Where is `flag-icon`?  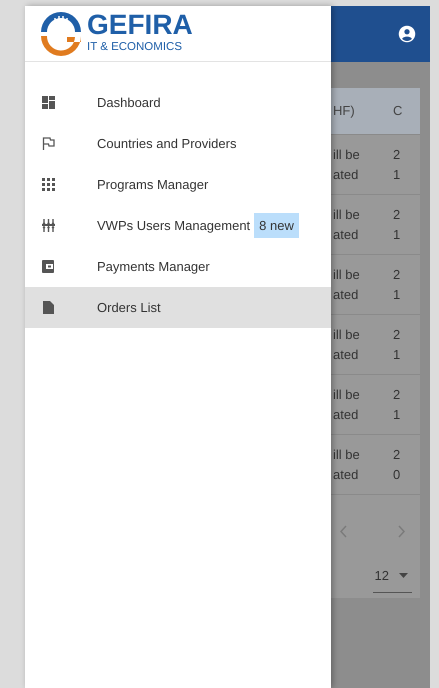 flag-icon is located at coordinates (48, 143).